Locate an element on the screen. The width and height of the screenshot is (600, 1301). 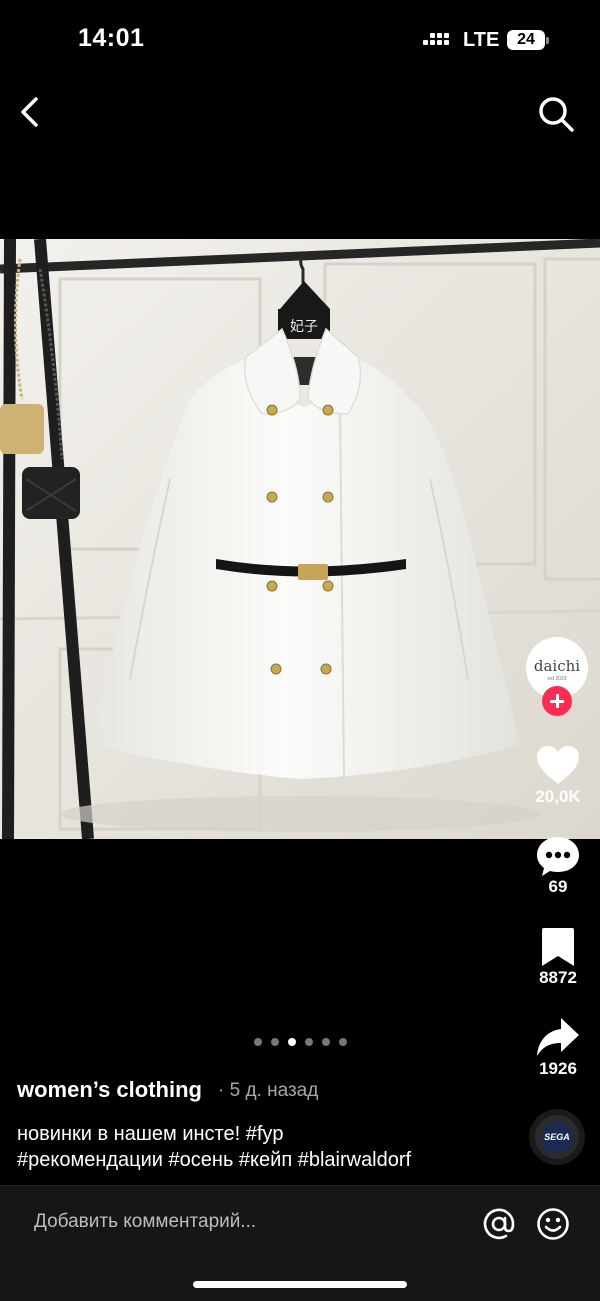
follow-button is located at coordinates (557, 701).